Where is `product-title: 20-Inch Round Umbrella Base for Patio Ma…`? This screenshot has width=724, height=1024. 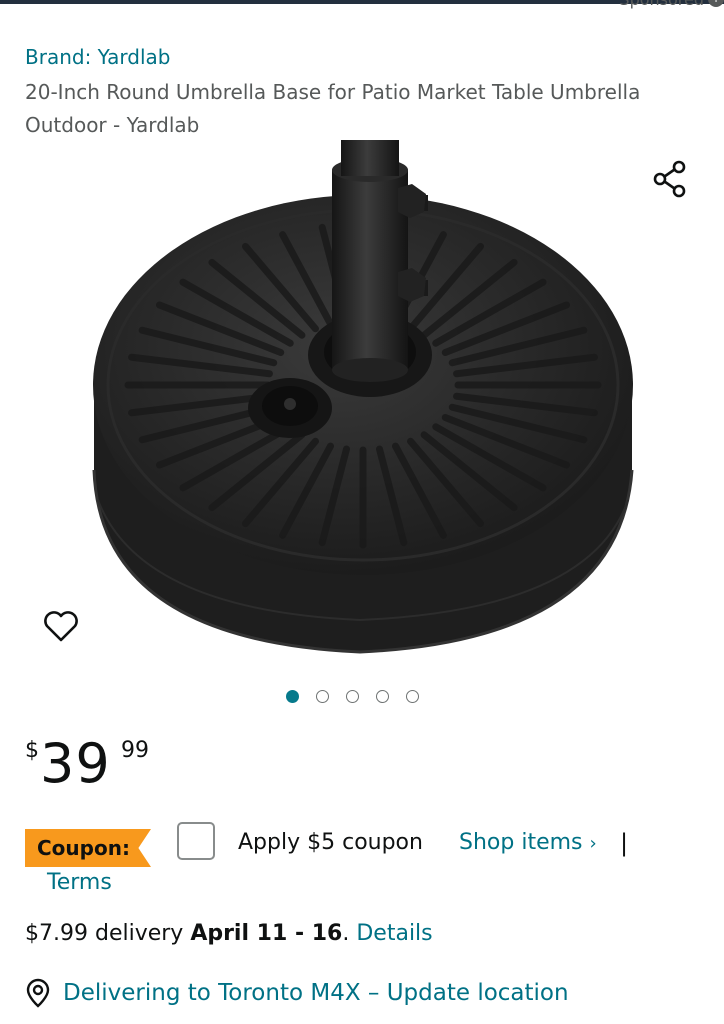
product-title: 20-Inch Round Umbrella Base for Patio Ma… is located at coordinates (333, 108).